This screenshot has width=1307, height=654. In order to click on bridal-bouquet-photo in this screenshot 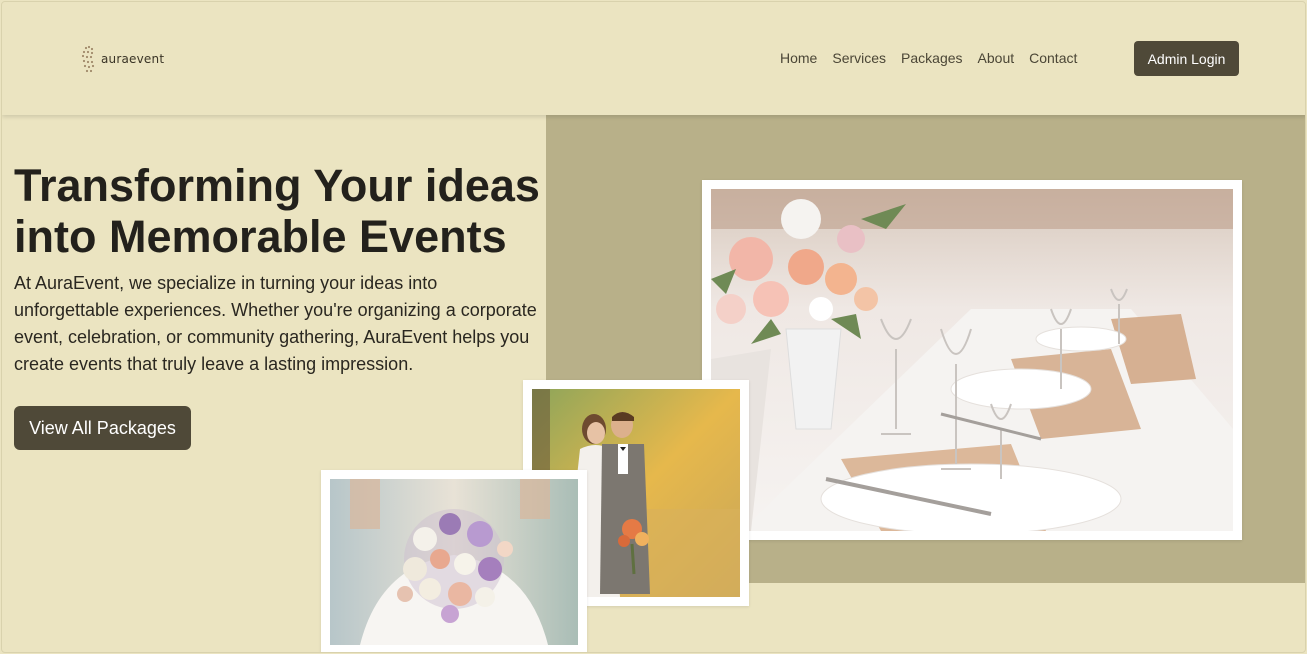, I will do `click(454, 561)`.